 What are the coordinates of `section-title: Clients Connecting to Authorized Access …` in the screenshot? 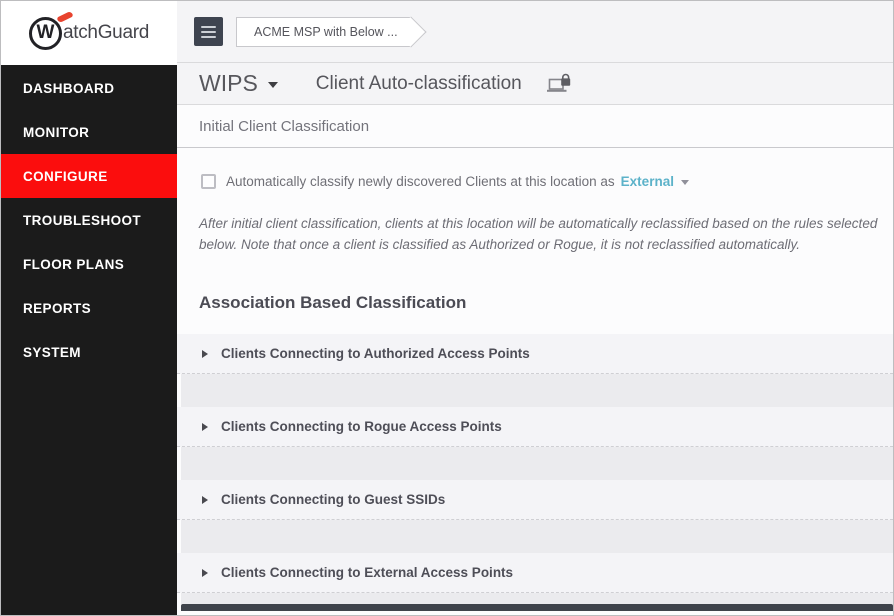 It's located at (375, 353).